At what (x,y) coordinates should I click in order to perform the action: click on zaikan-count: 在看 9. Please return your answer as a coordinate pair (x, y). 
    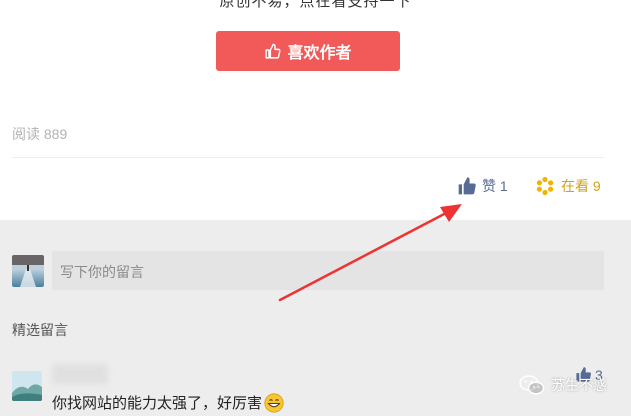
    Looking at the image, I should click on (581, 186).